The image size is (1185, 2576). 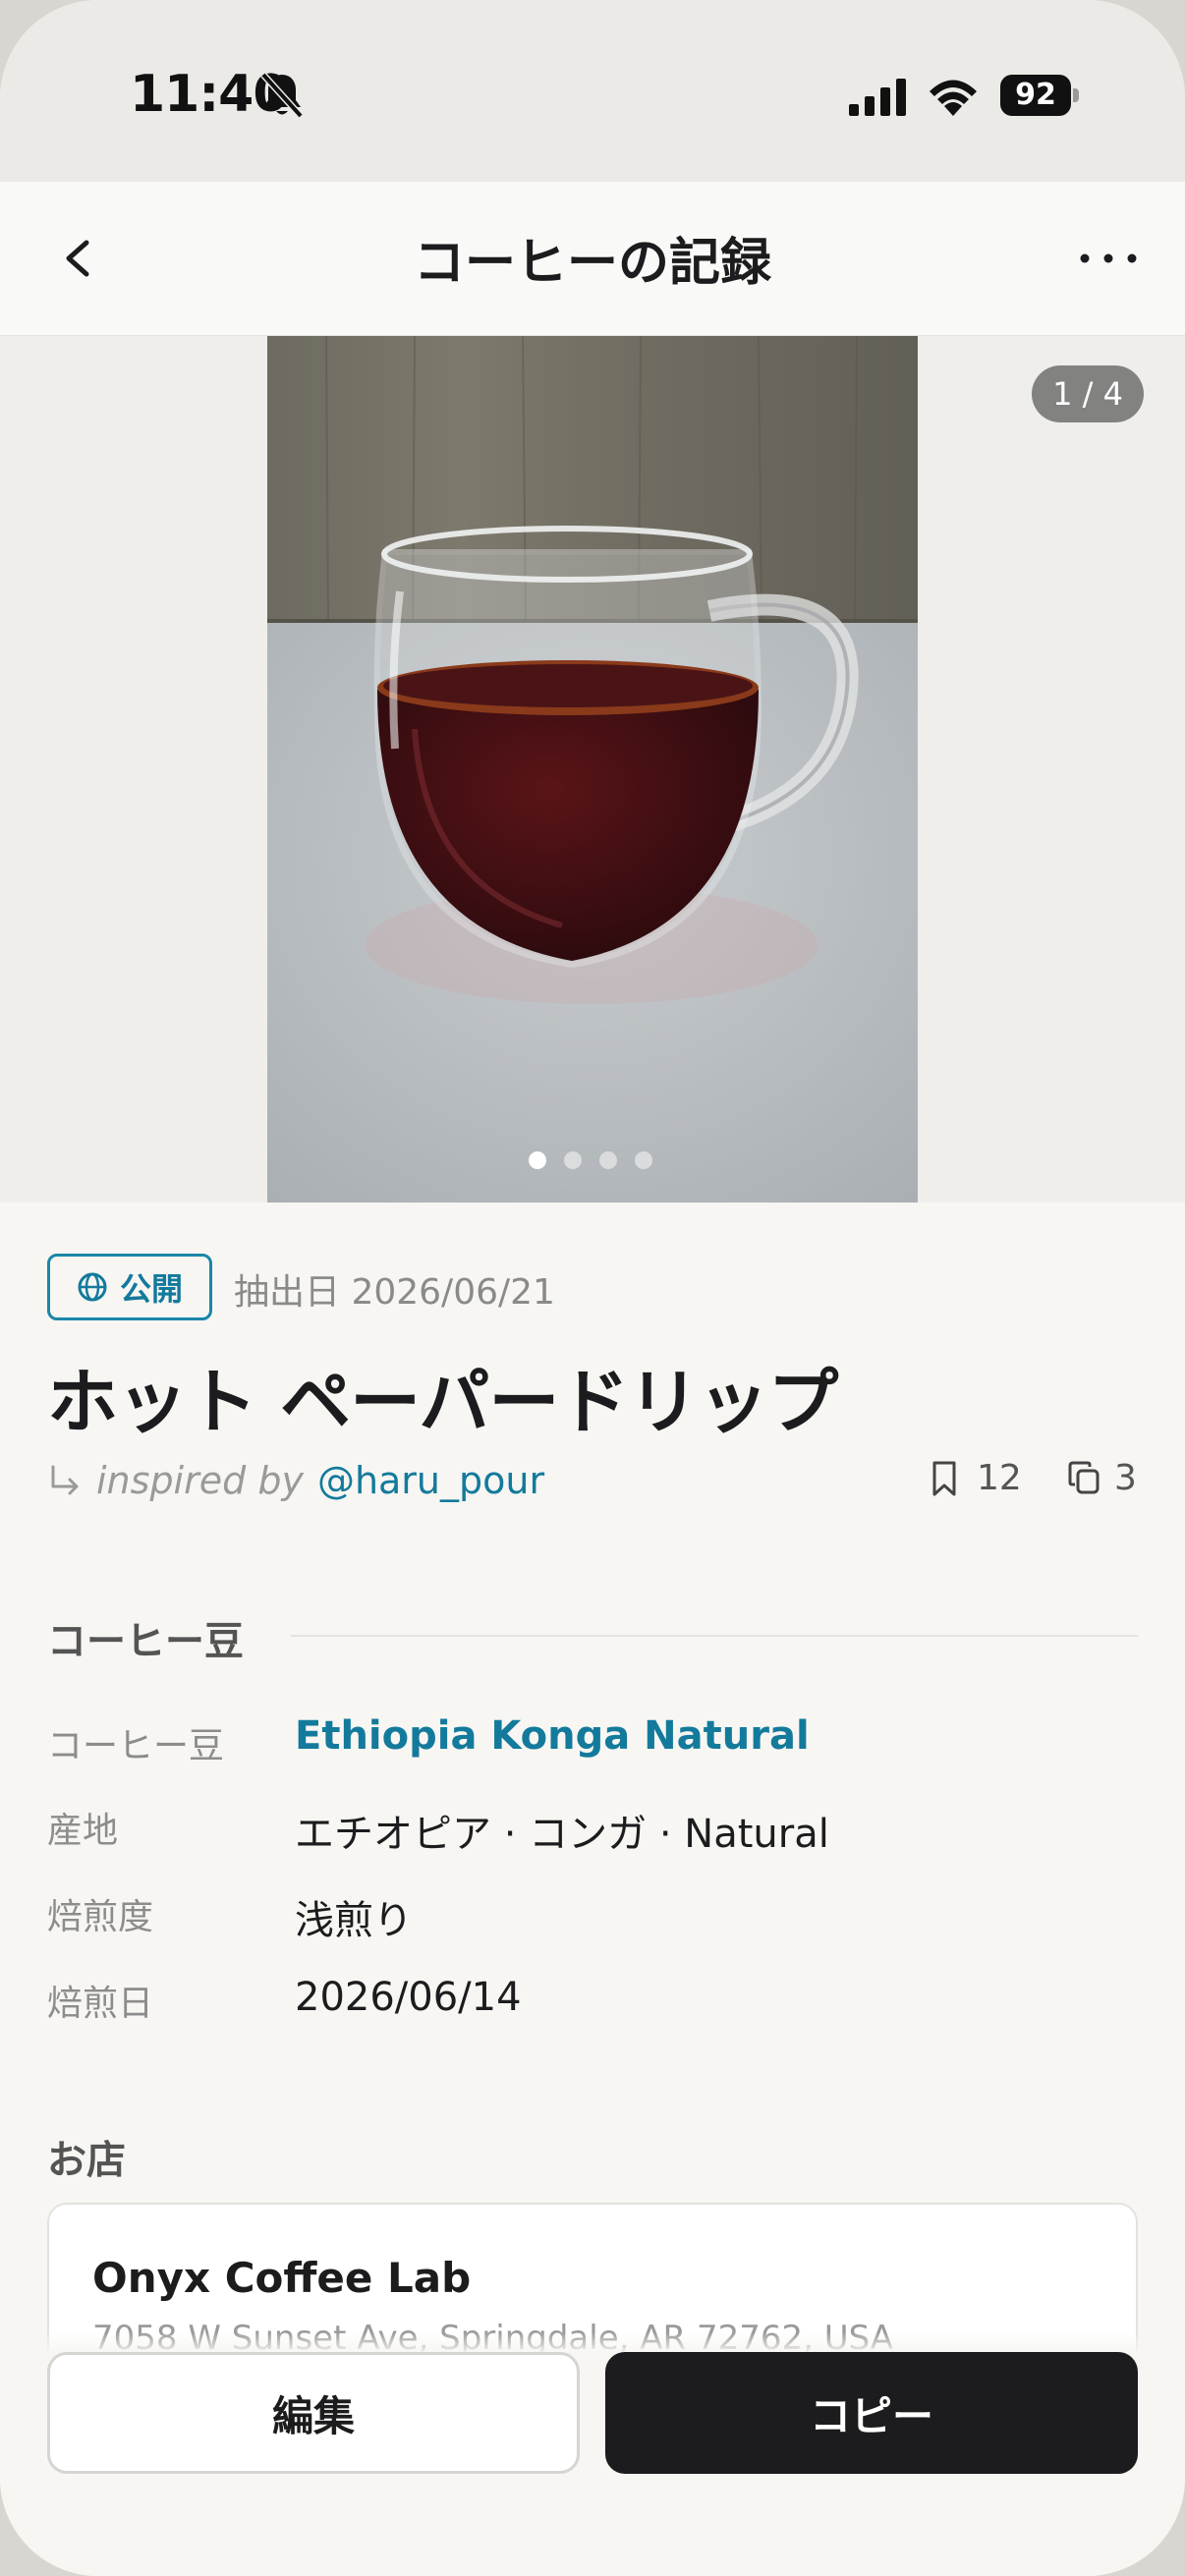 What do you see at coordinates (314, 2413) in the screenshot?
I see `edit-button: 編集` at bounding box center [314, 2413].